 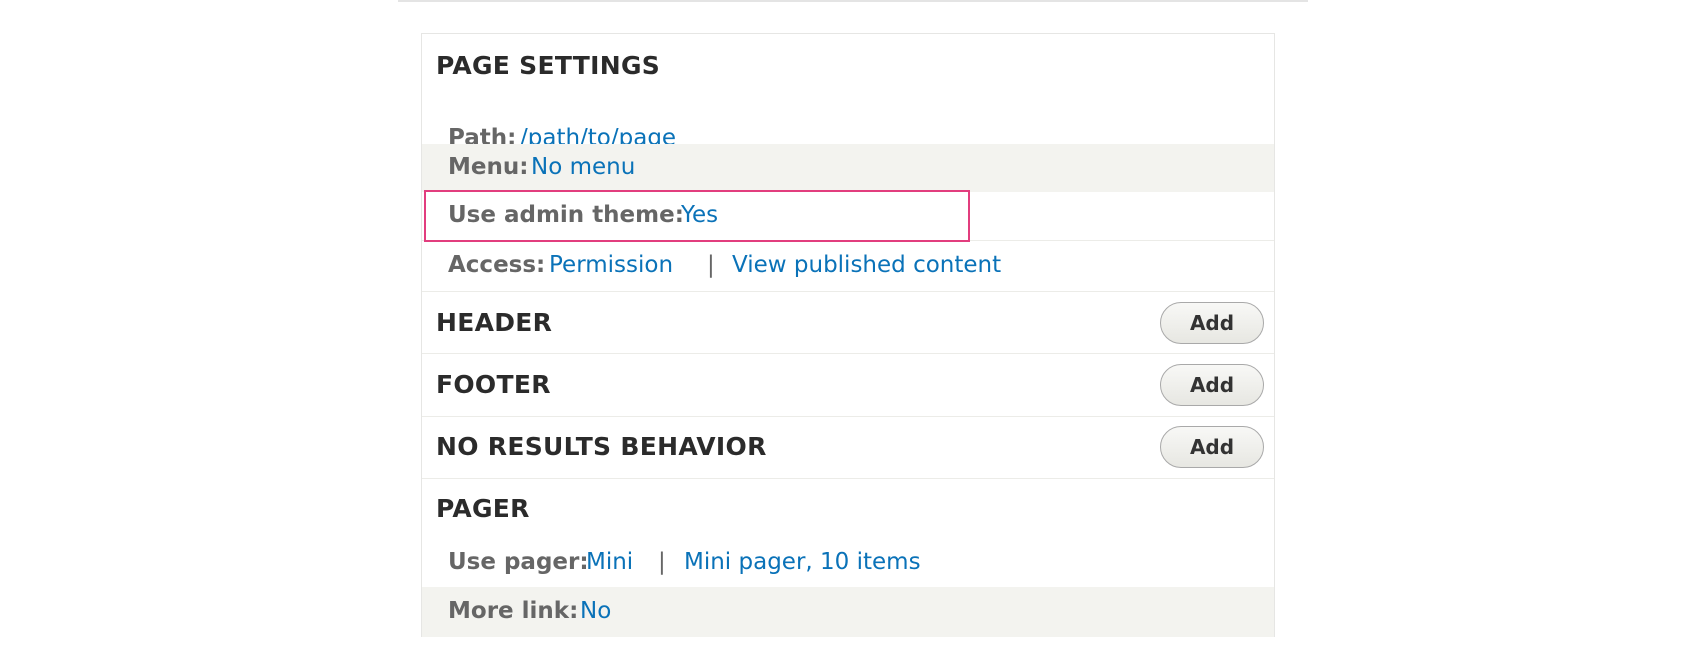 I want to click on use-pager-link: Mini, so click(x=609, y=562).